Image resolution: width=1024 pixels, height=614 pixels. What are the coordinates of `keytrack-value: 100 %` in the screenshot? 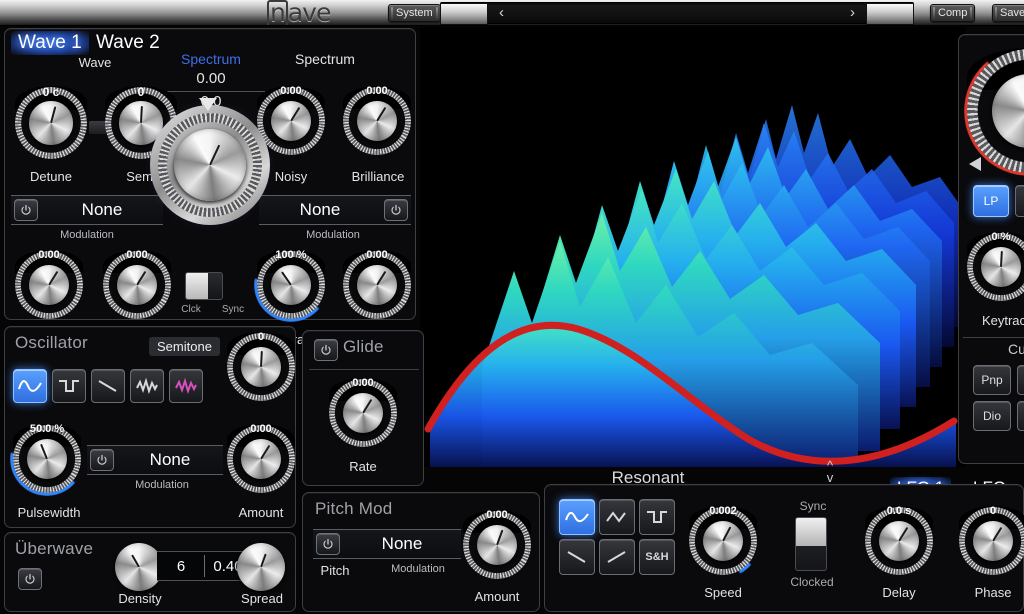 It's located at (291, 255).